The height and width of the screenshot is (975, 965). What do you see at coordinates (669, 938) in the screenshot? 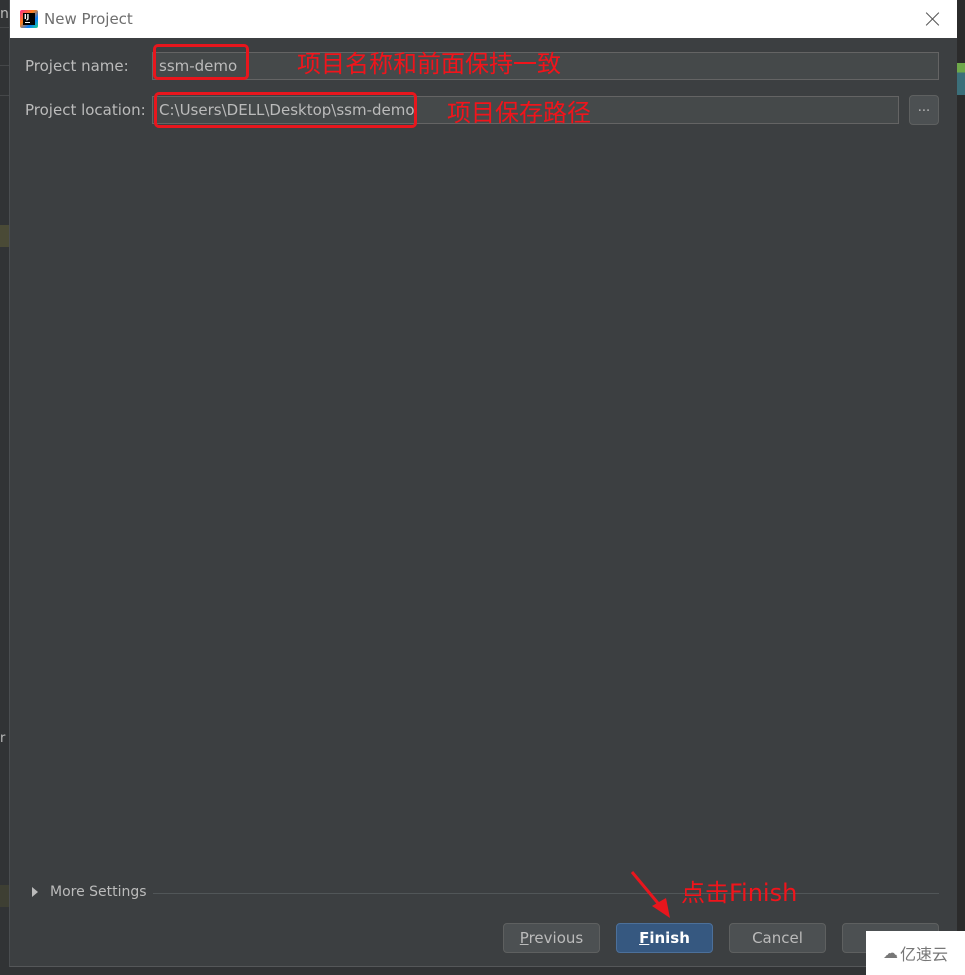
I see `finish-label: inish` at bounding box center [669, 938].